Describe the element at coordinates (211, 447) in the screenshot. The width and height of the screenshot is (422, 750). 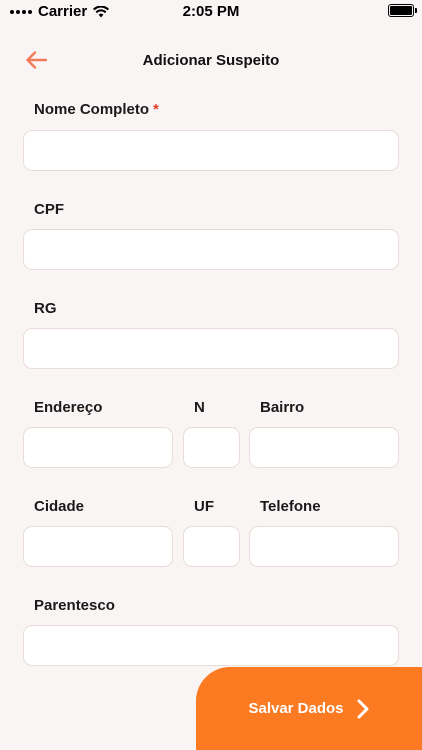
I see `numero-input` at that location.